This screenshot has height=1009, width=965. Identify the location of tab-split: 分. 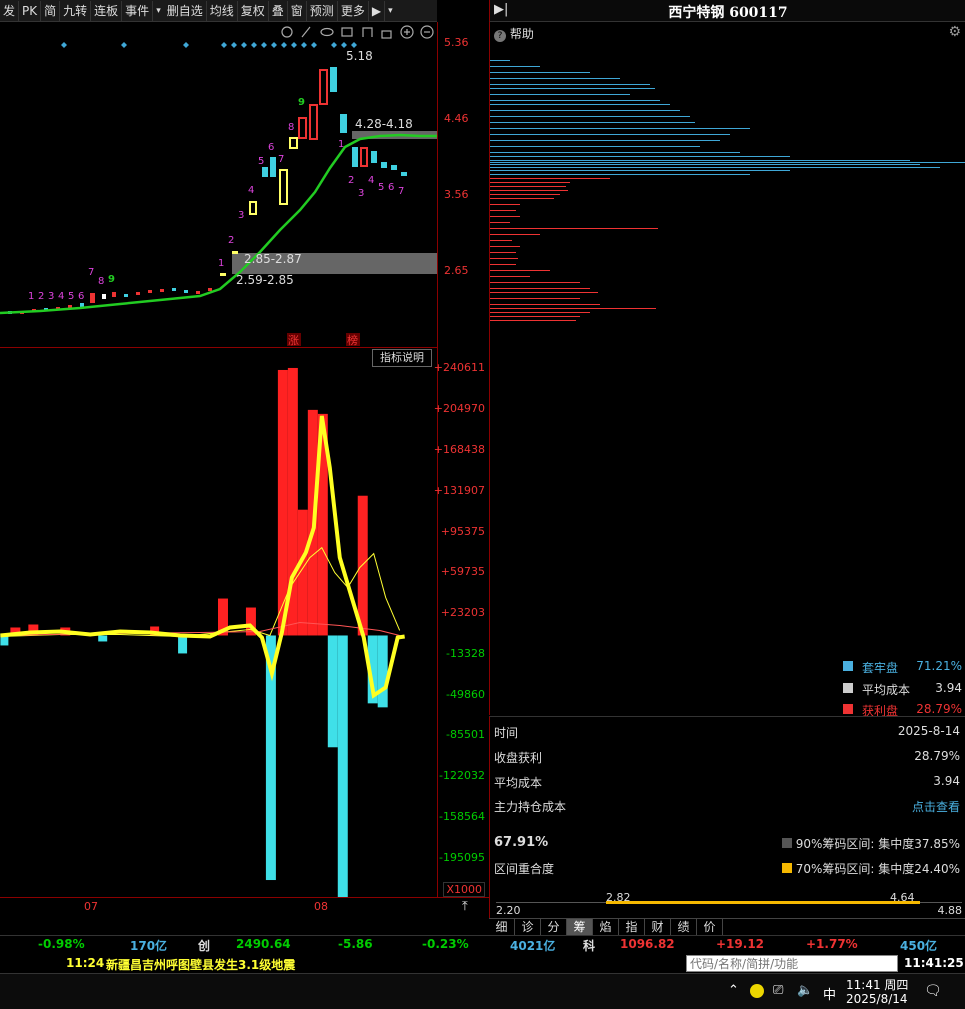
(554, 927).